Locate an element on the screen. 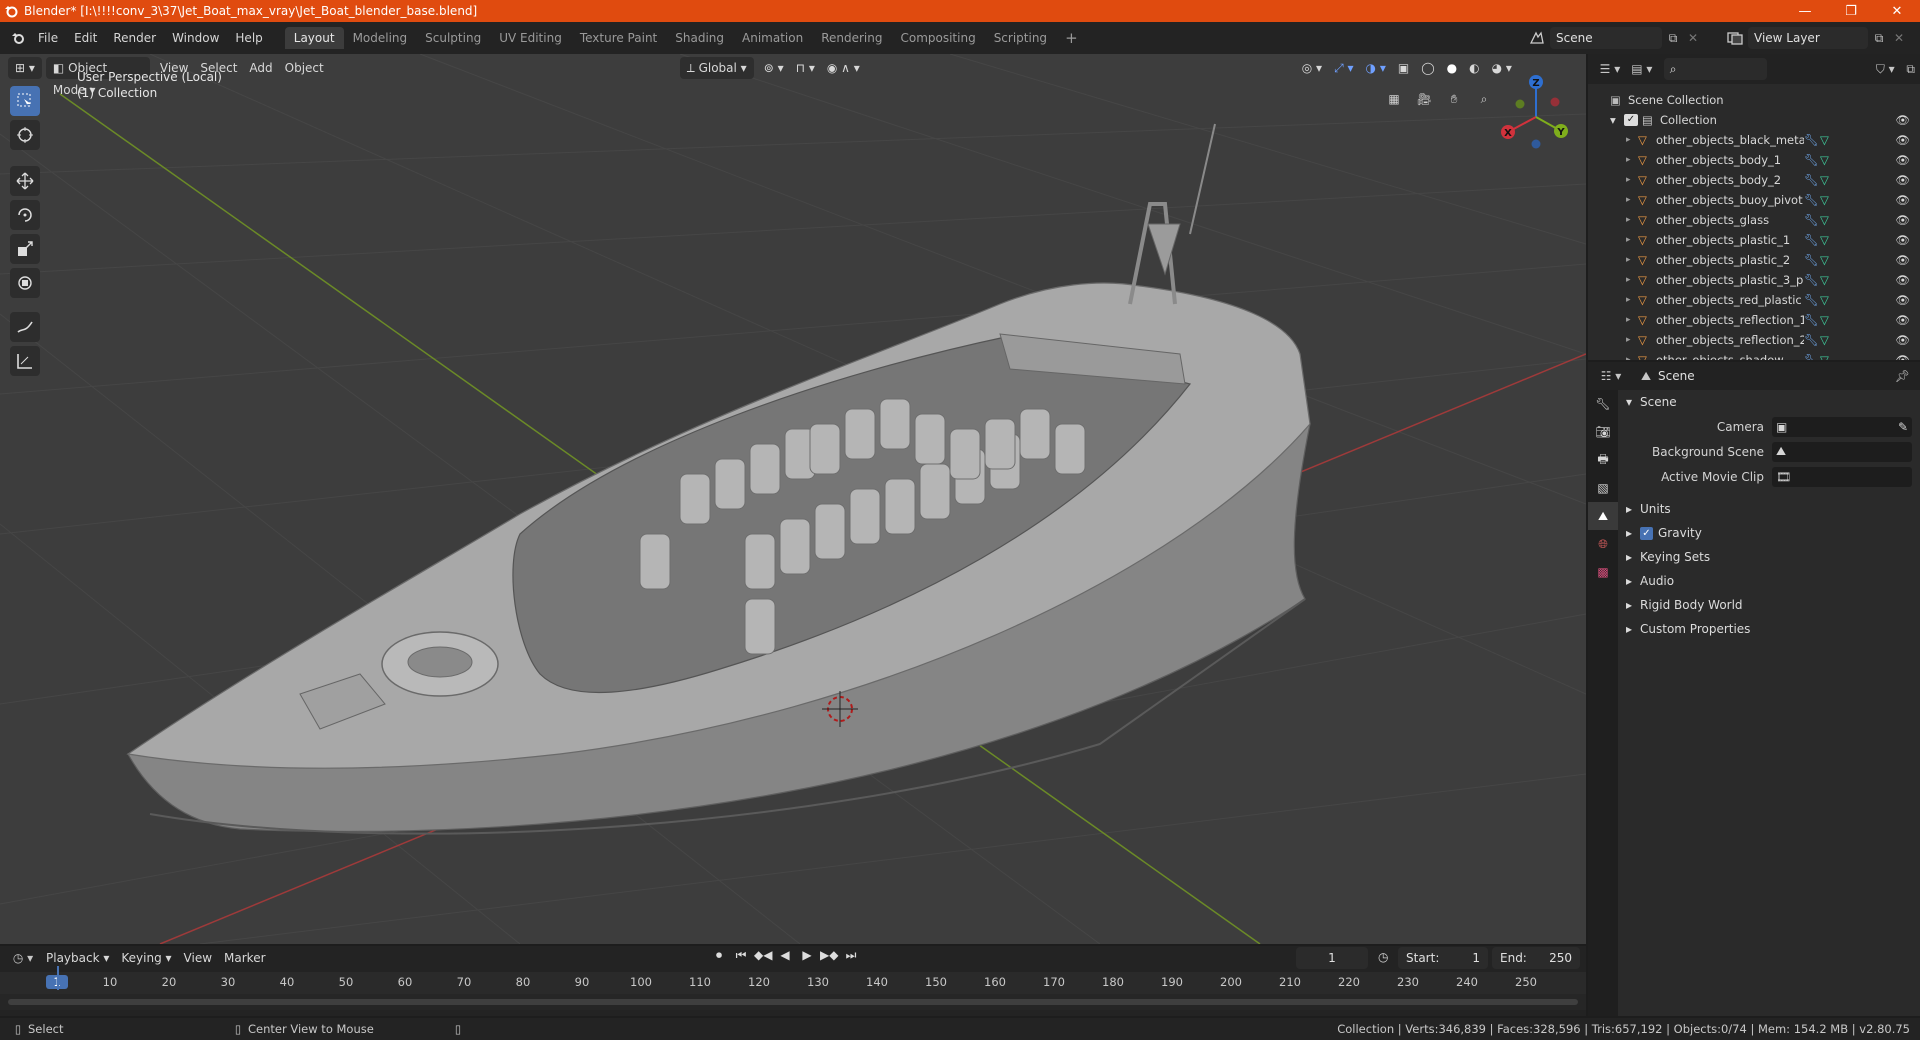 The width and height of the screenshot is (1920, 1040). outliner-object-row: ▸ ▽ other_objects_body_1 🔧︎ ▽ 👁︎ is located at coordinates (1754, 160).